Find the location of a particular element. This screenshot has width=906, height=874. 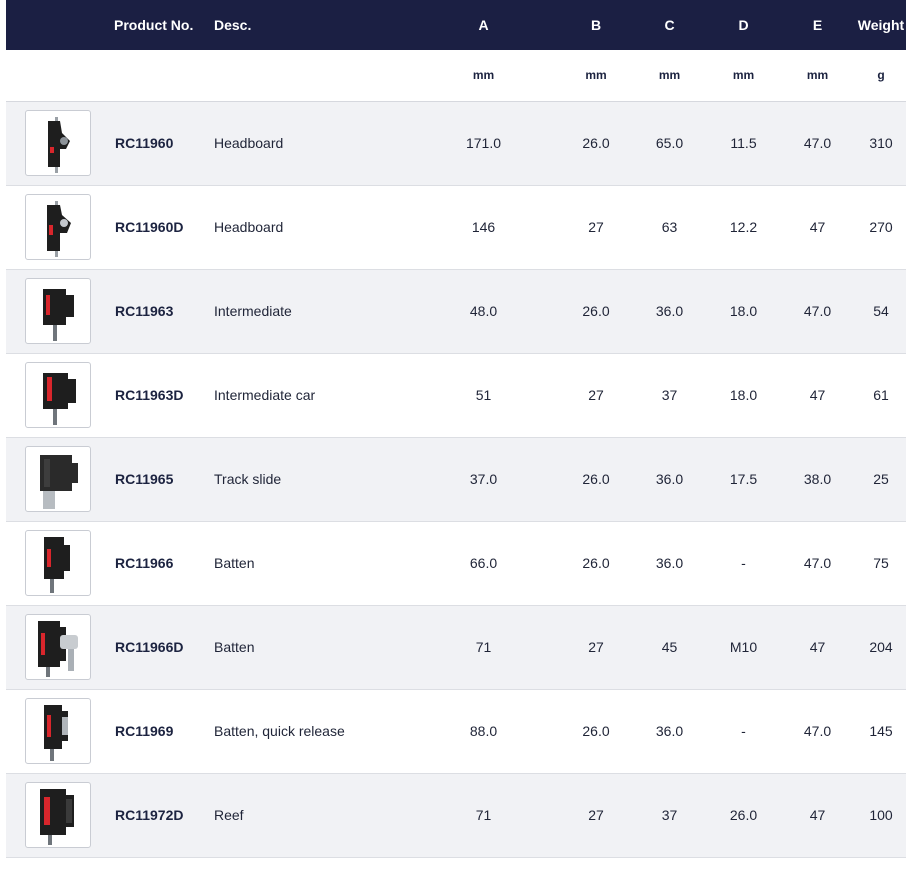

value-c: 45 is located at coordinates (669, 647).